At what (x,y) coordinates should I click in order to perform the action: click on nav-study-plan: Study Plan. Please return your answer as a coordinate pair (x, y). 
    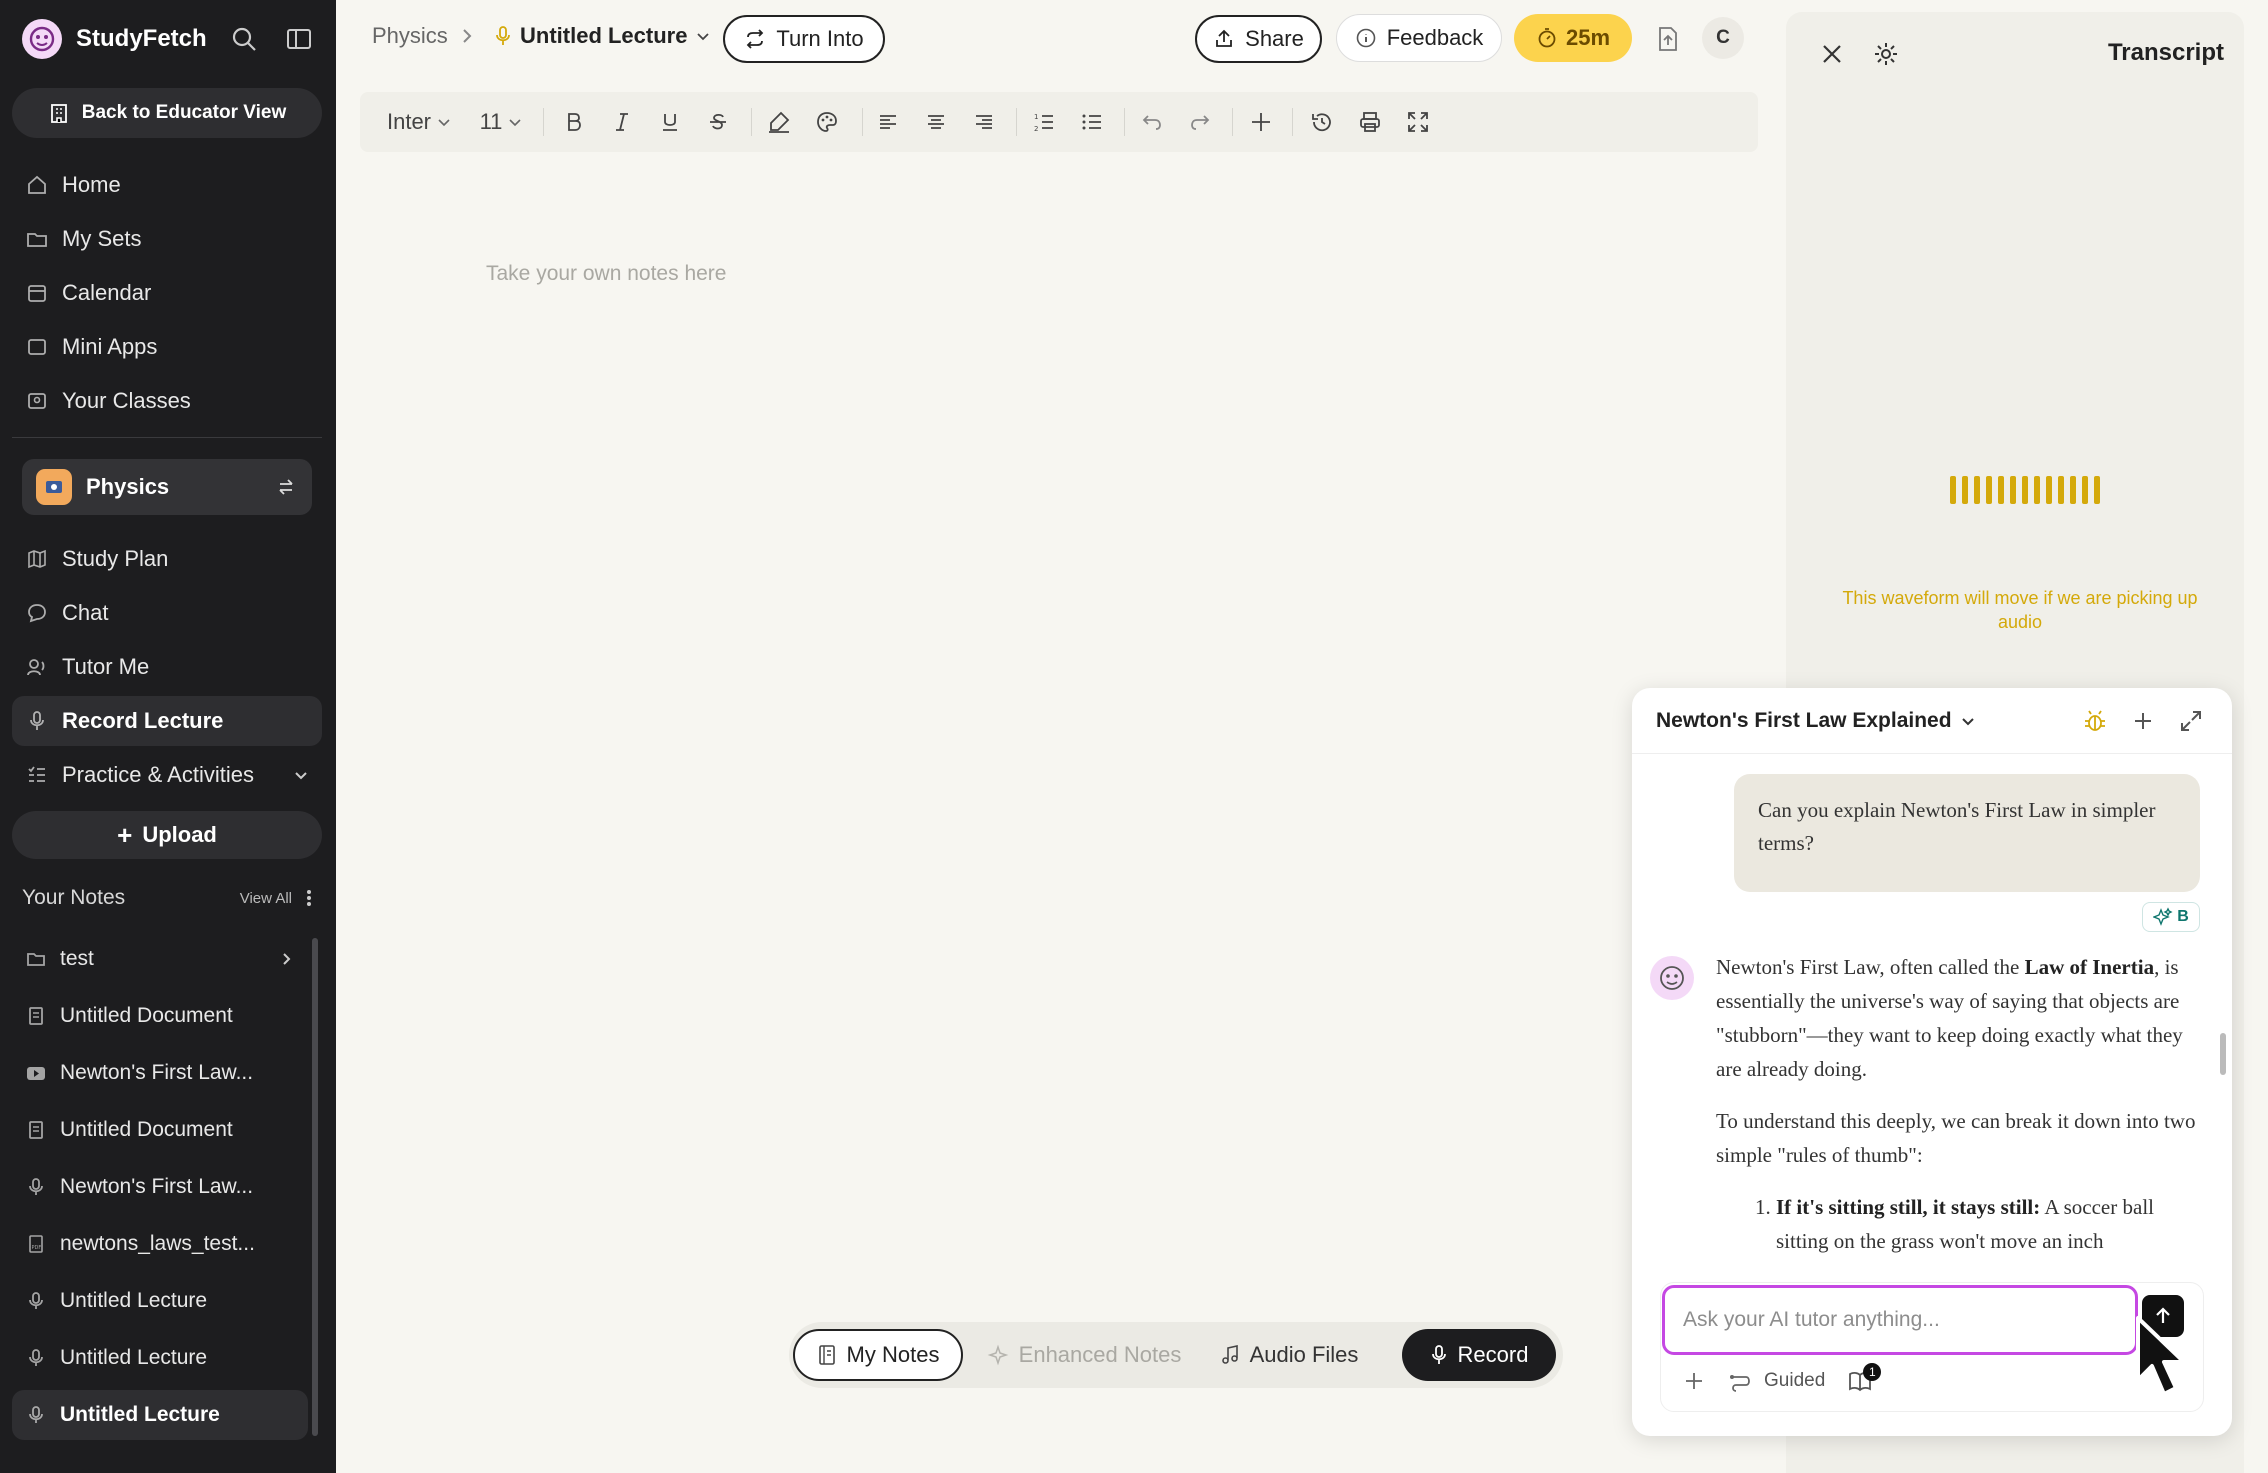
    Looking at the image, I should click on (167, 559).